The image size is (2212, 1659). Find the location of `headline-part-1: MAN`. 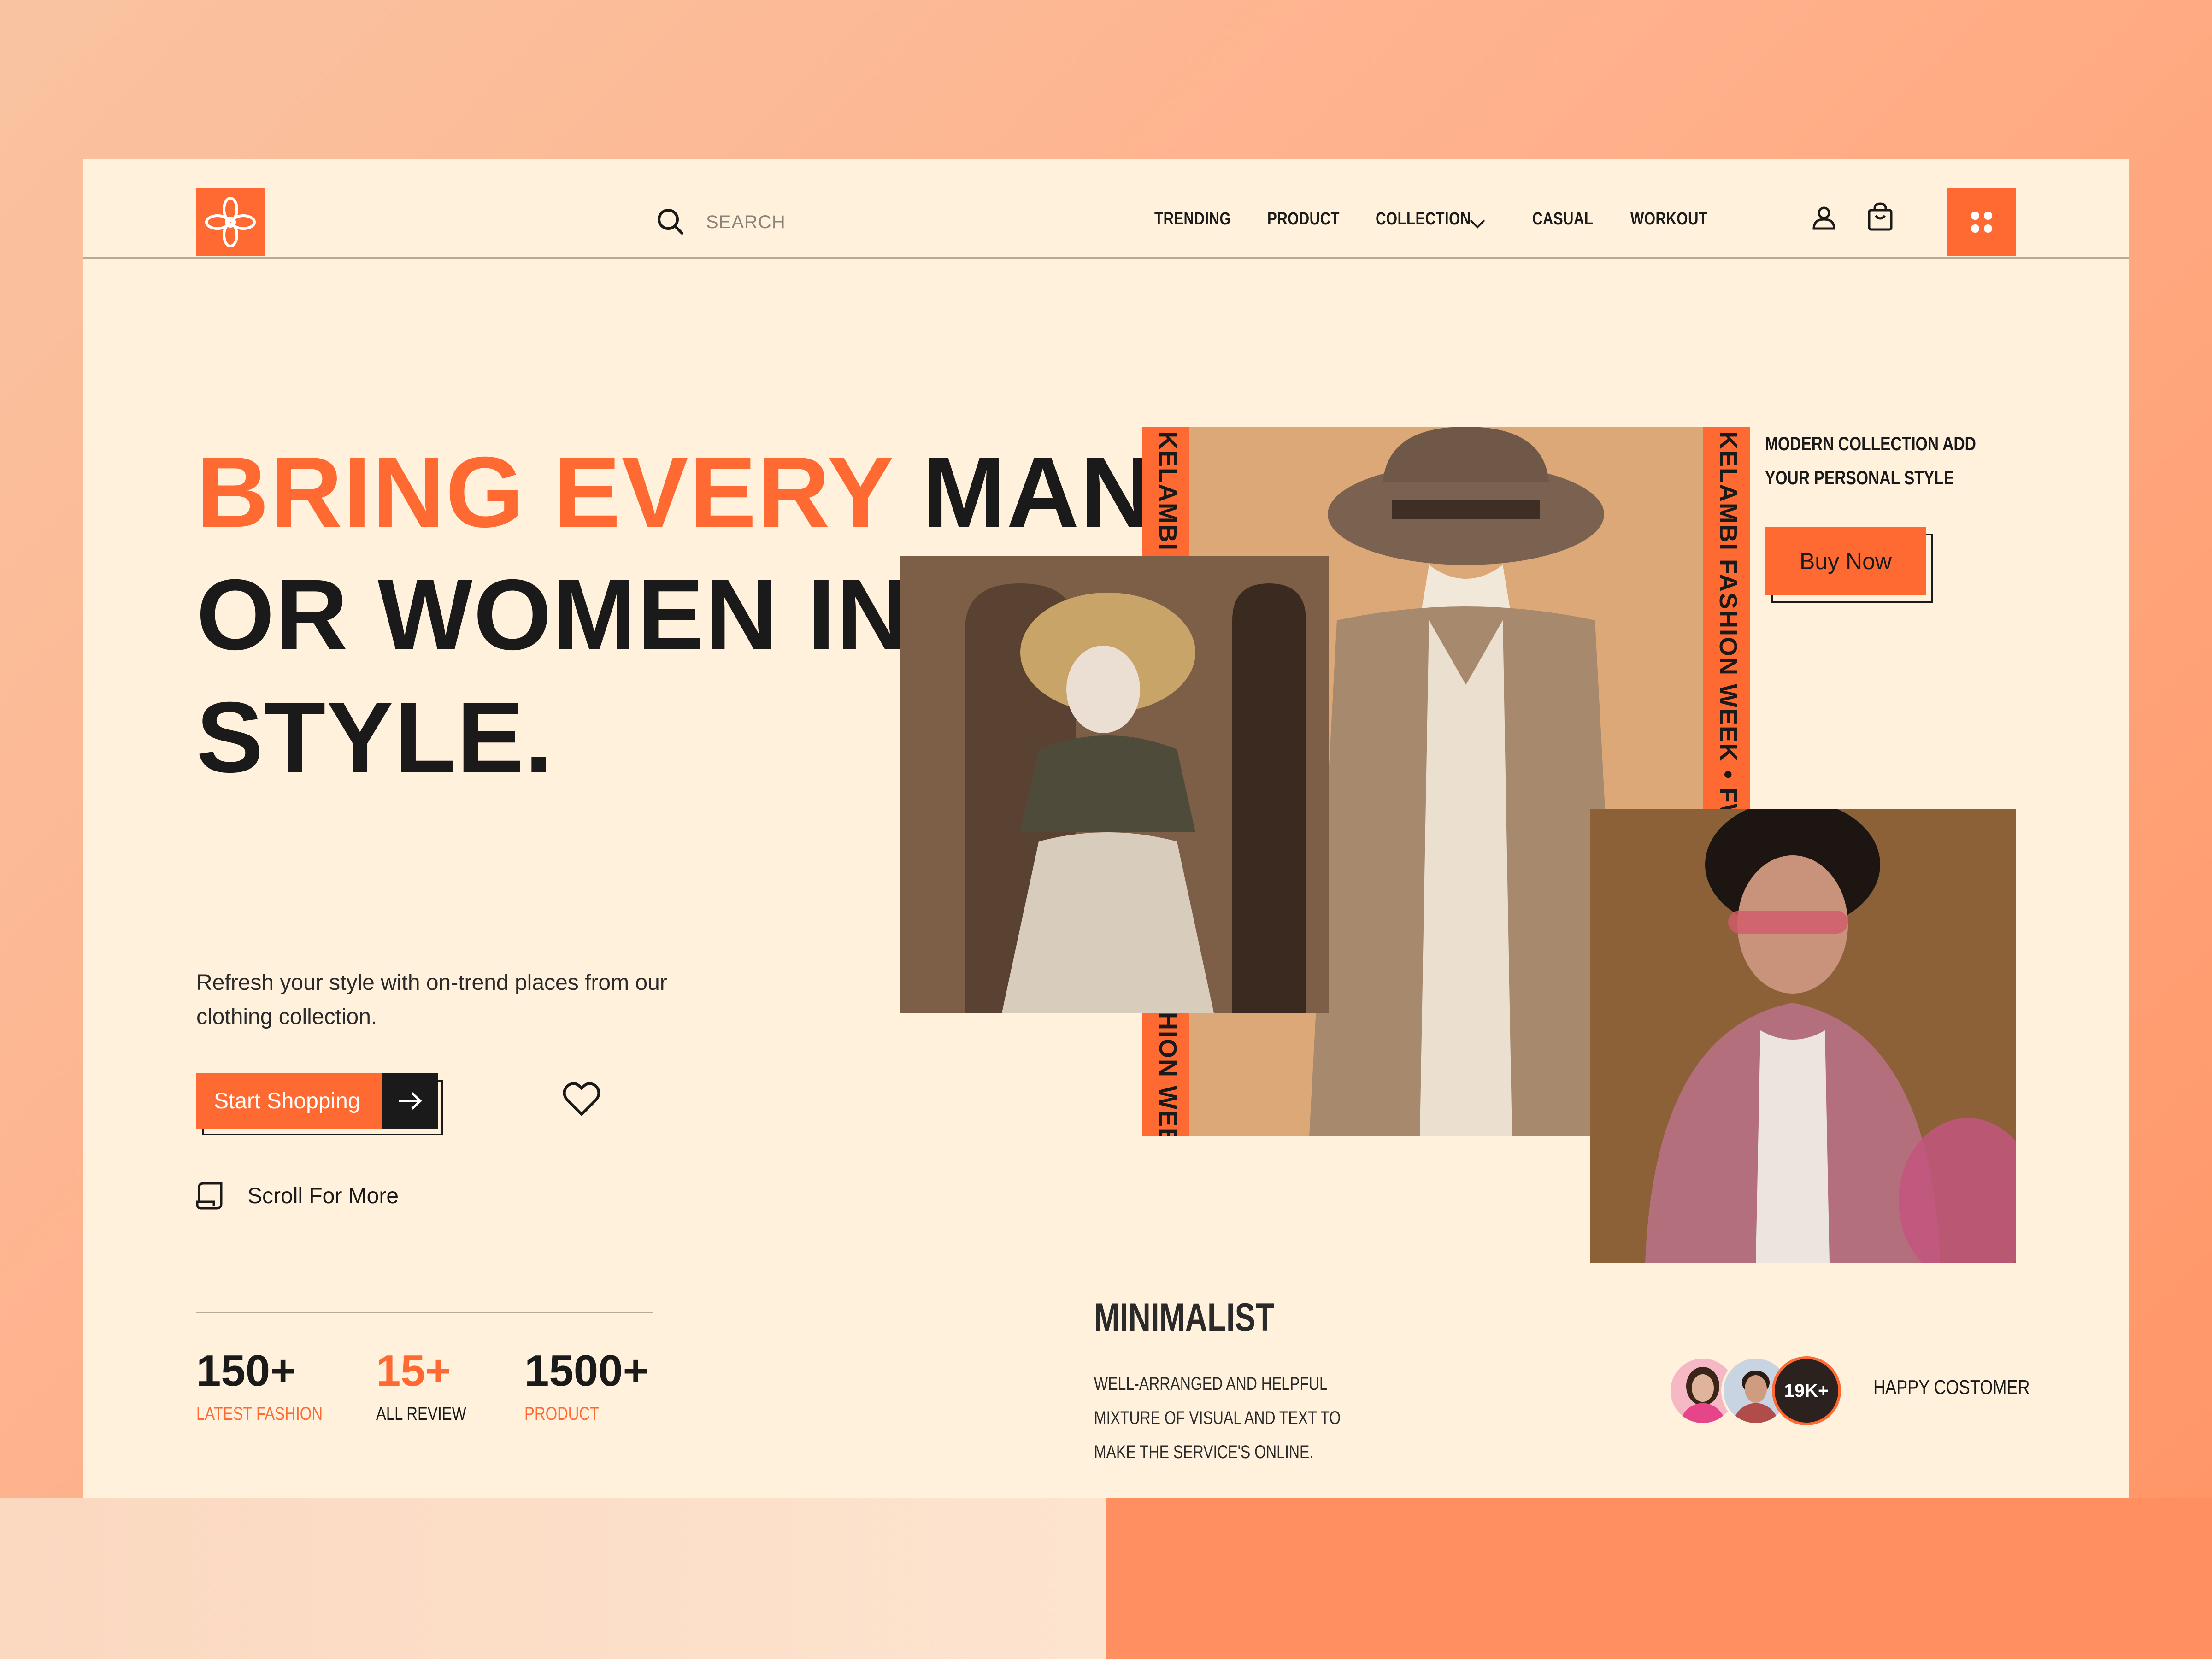

headline-part-1: MAN is located at coordinates (1038, 492).